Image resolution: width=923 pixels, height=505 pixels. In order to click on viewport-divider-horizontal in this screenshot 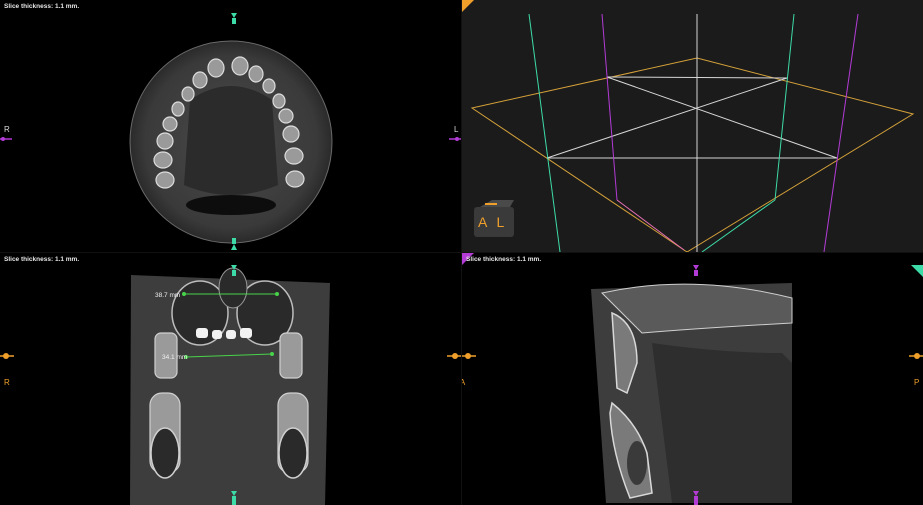, I will do `click(461, 252)`.